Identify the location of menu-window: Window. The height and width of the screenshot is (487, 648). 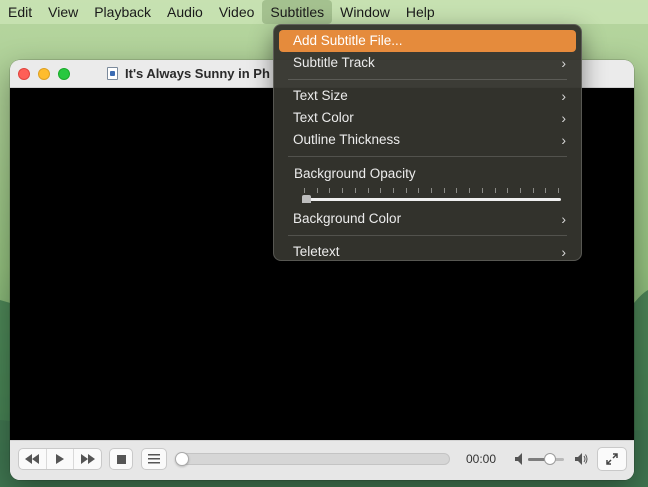
(365, 12).